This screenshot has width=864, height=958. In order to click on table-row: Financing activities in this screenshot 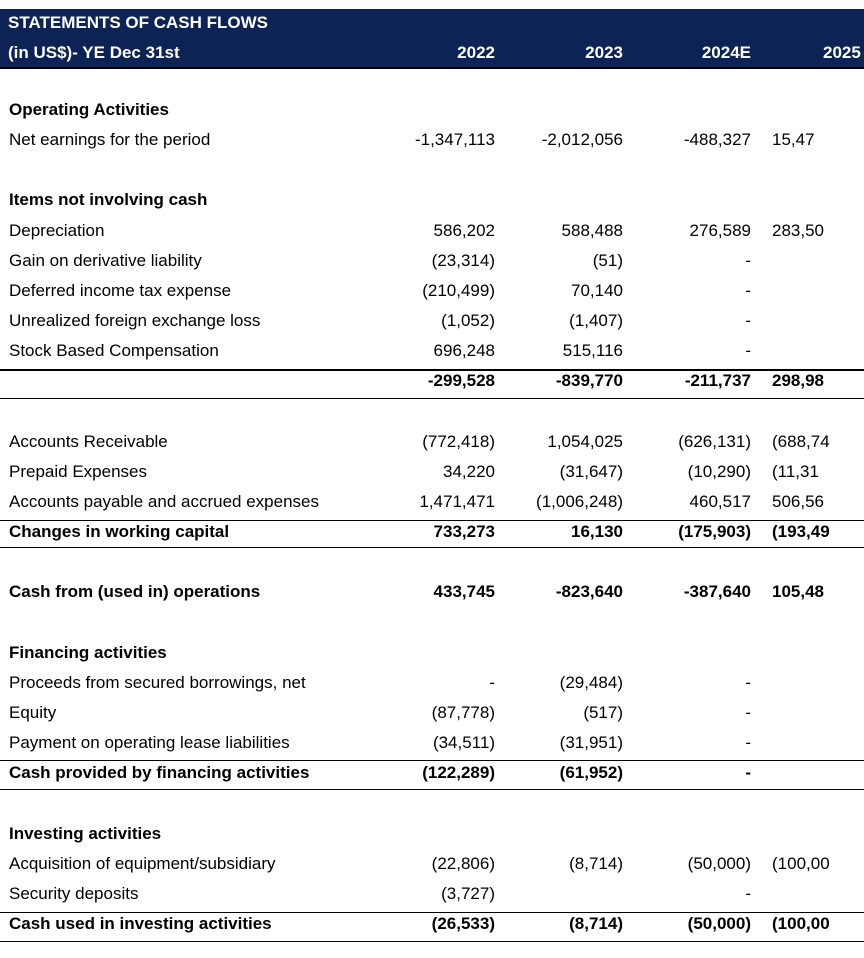, I will do `click(432, 653)`.